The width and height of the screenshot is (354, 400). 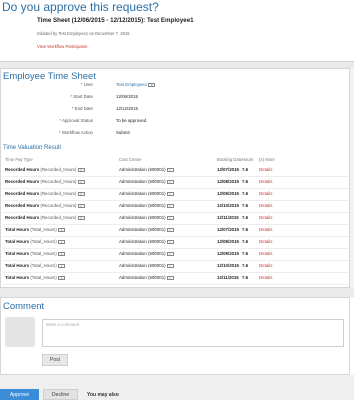 I want to click on column-header-hours: Hours, so click(x=247, y=159).